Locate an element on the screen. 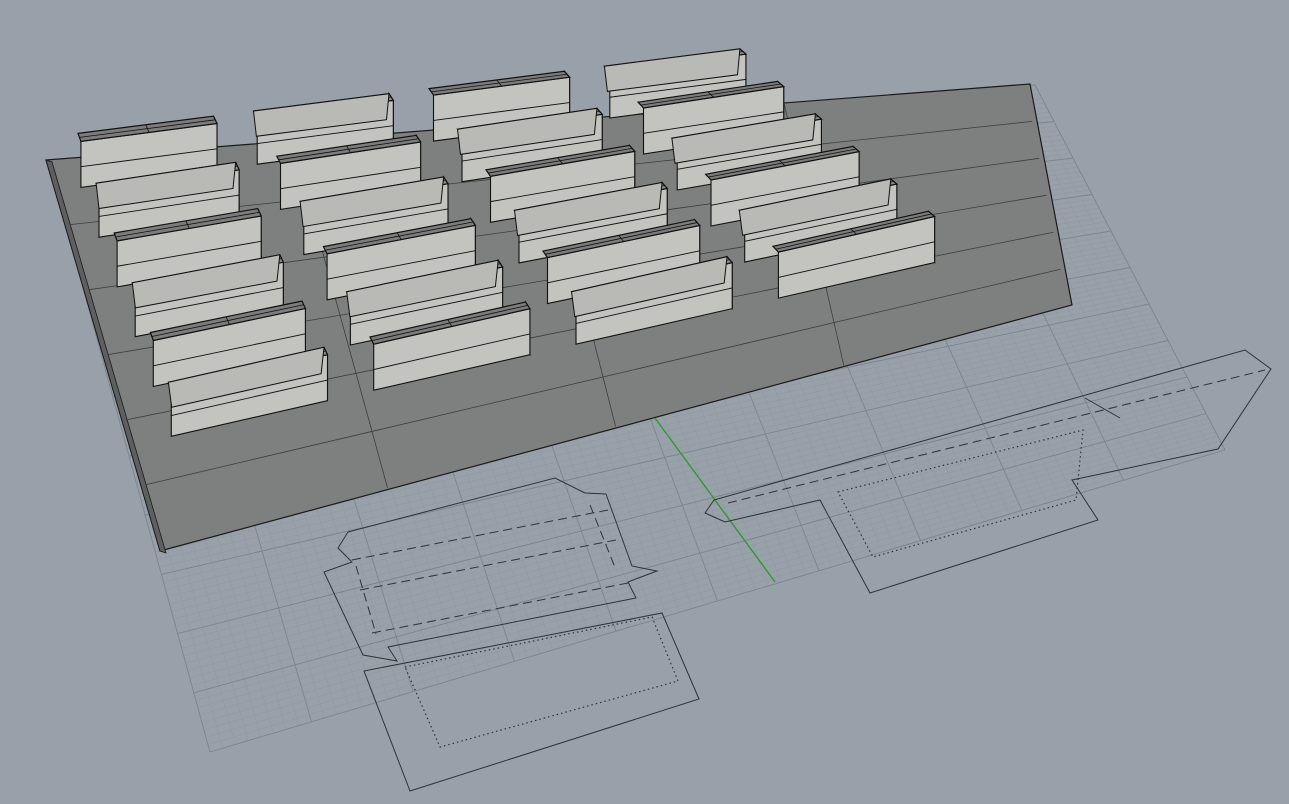 This screenshot has width=1289, height=804. pattern-lower-panel is located at coordinates (531, 702).